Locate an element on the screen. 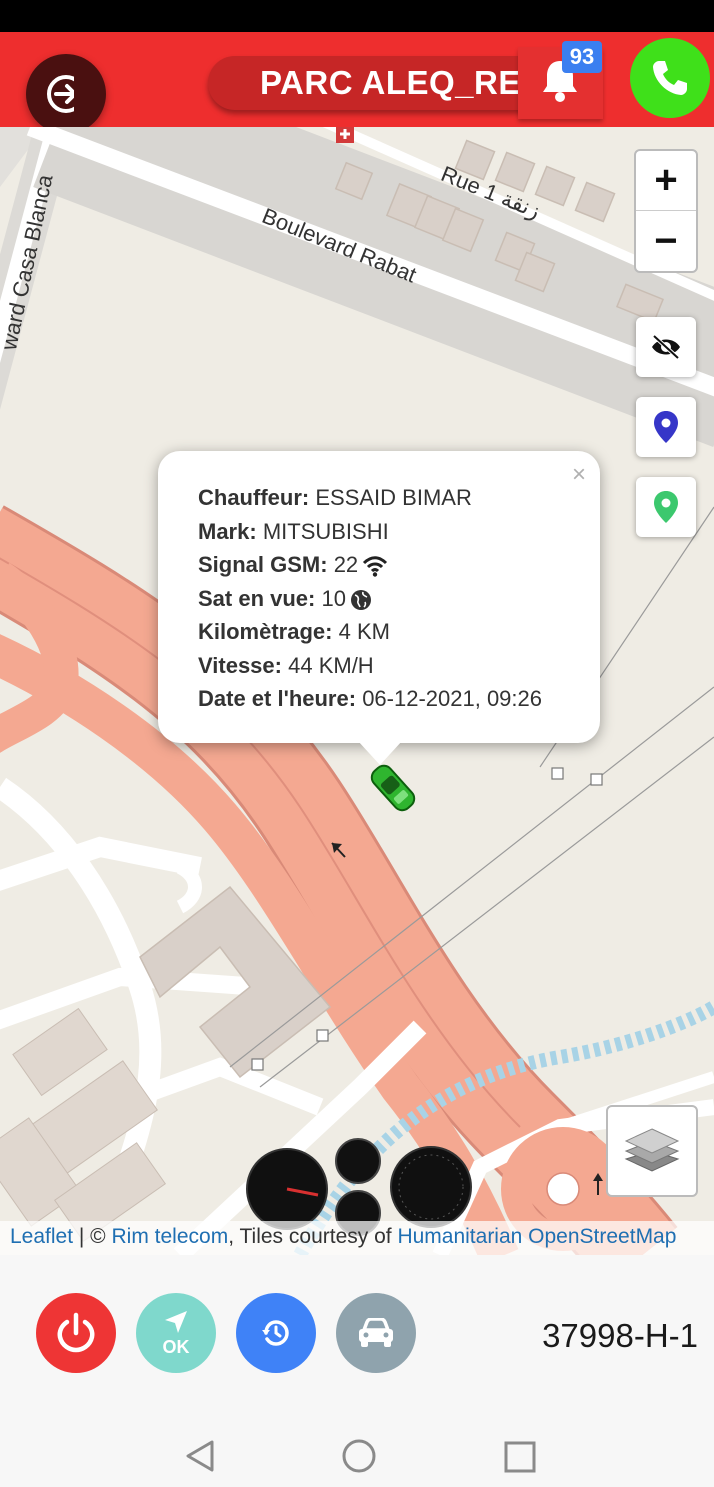 This screenshot has height=1487, width=714. blue-marker-button is located at coordinates (666, 427).